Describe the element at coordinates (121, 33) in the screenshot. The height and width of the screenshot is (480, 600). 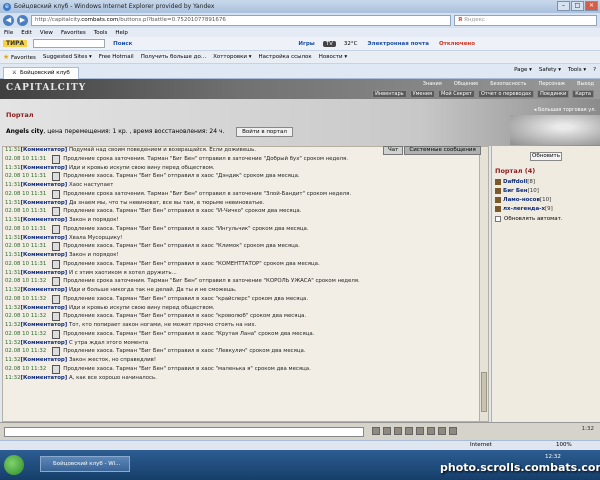
I see `menu-help: Help` at that location.